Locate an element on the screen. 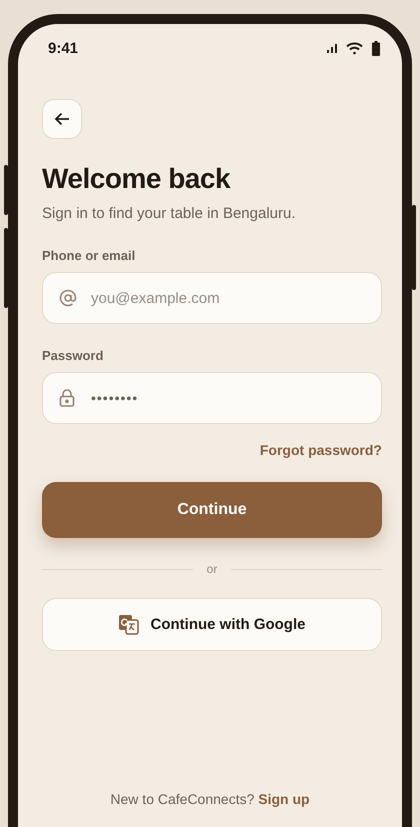  sign-up-link: Sign up is located at coordinates (284, 799).